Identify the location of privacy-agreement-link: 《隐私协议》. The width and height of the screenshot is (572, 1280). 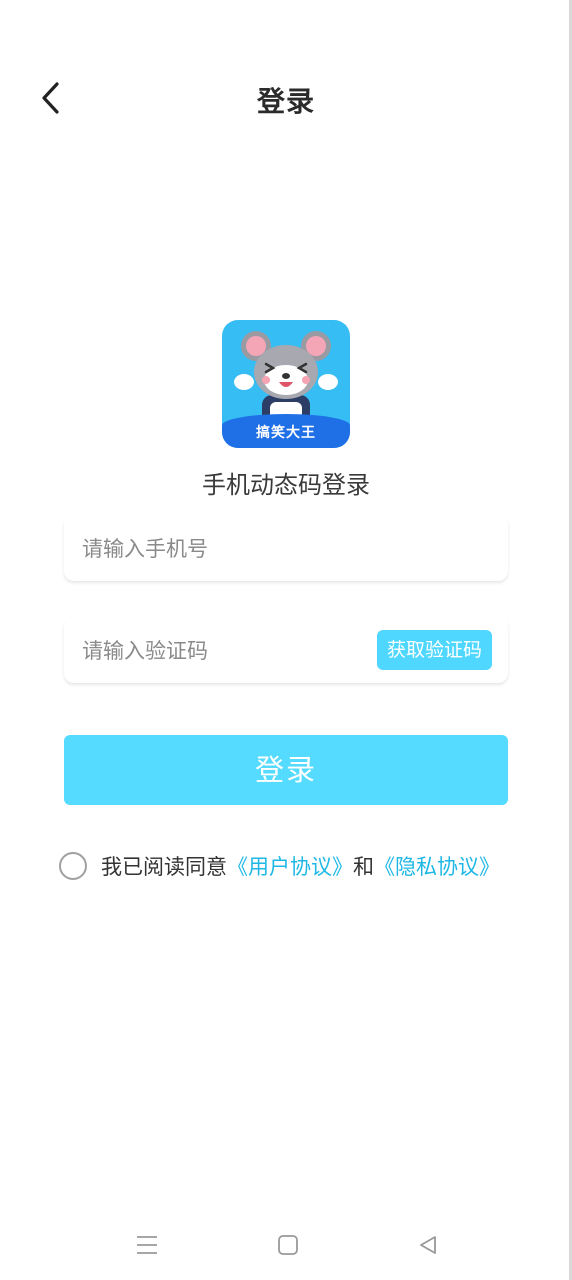
(437, 866).